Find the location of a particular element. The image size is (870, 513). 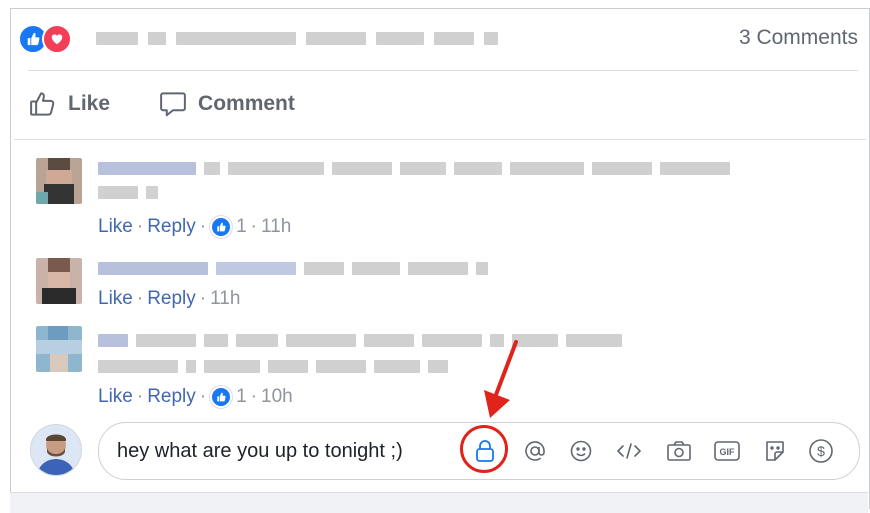

camera-icon is located at coordinates (679, 451).